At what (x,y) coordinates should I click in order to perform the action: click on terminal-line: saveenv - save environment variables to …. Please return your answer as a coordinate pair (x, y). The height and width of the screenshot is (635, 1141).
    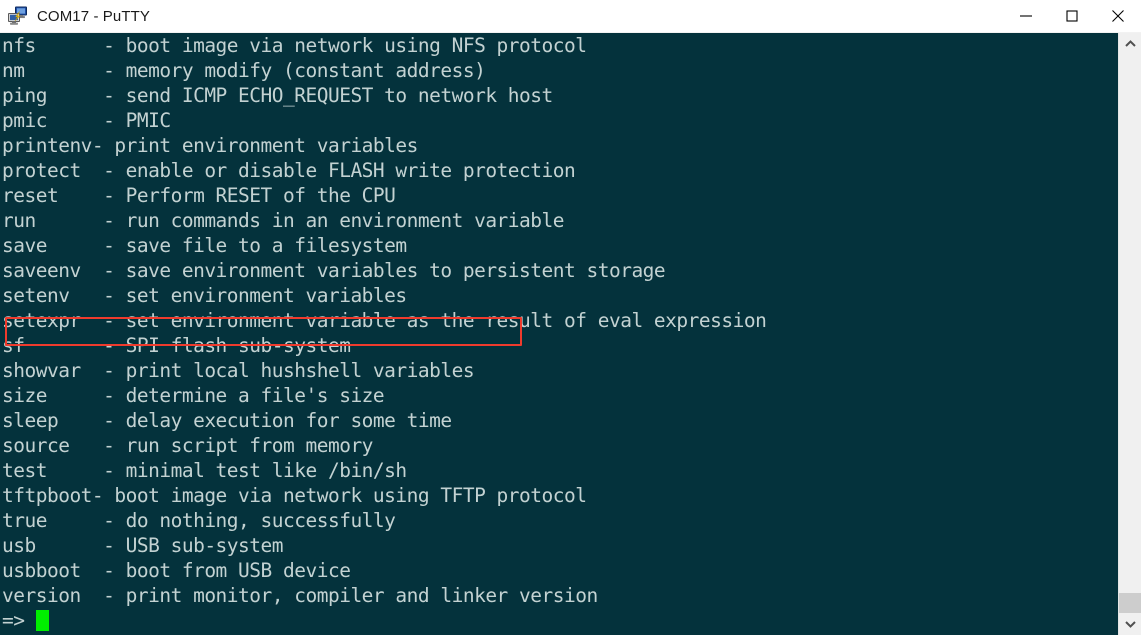
    Looking at the image, I should click on (334, 270).